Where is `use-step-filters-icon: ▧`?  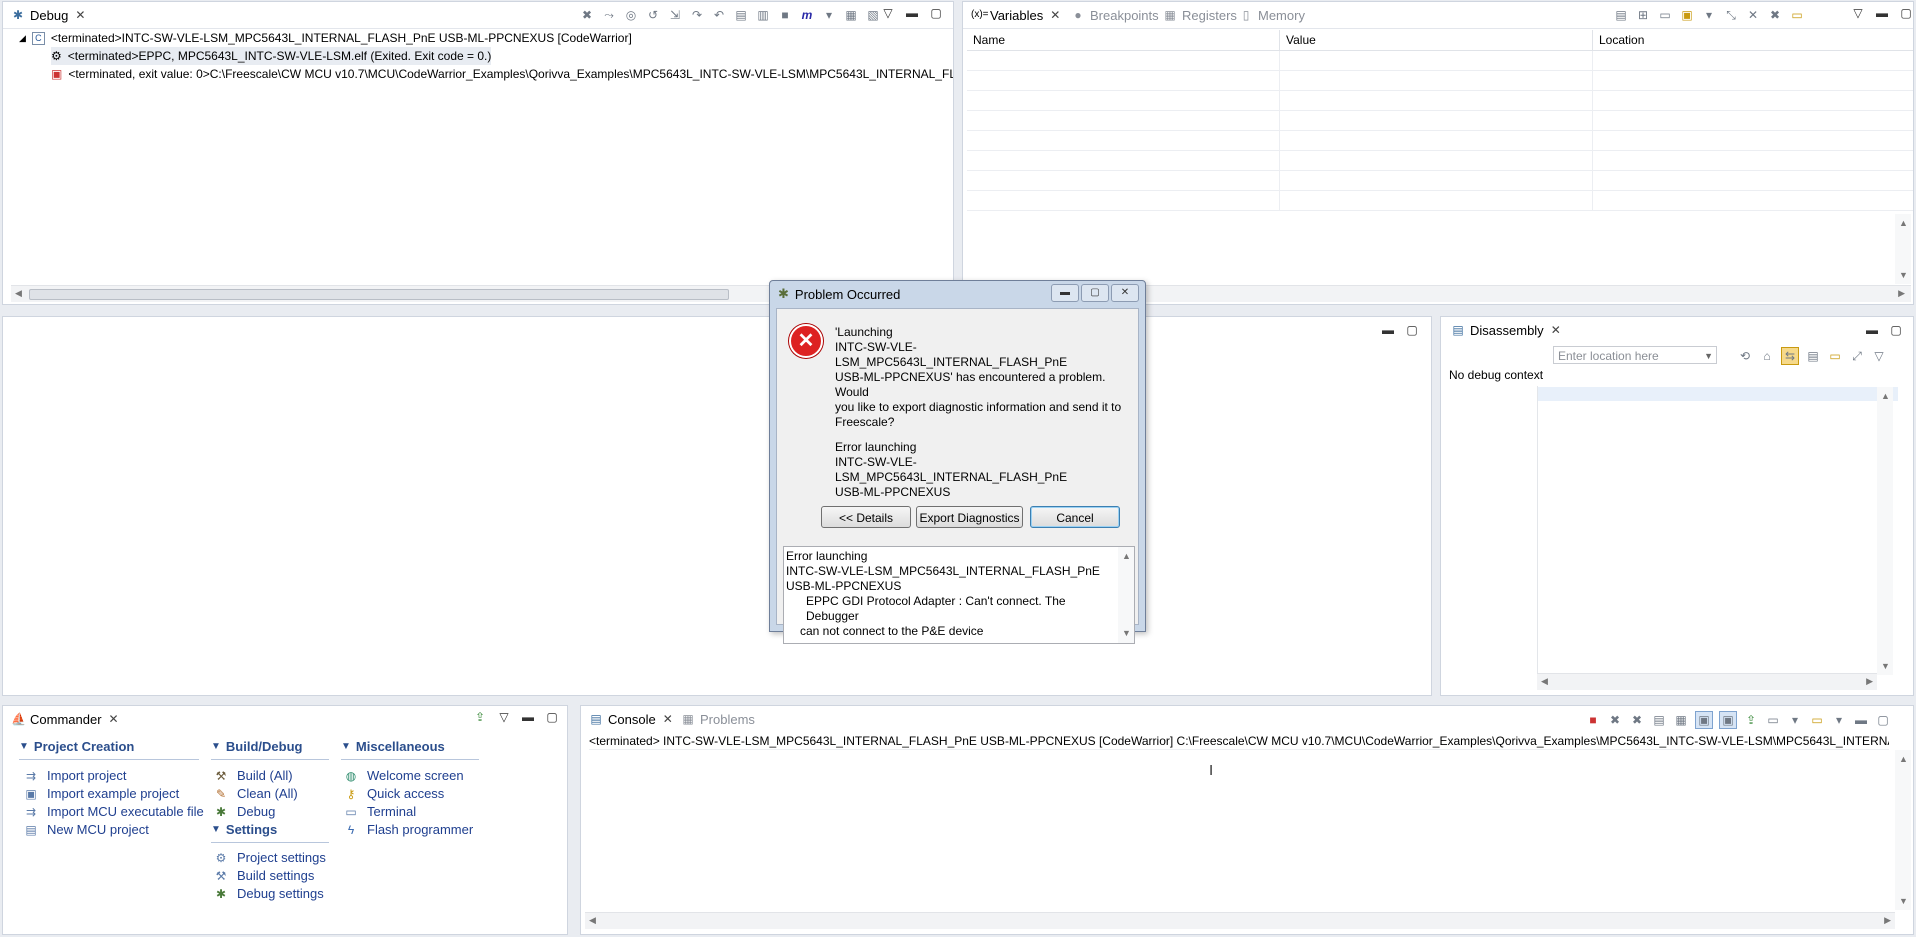 use-step-filters-icon: ▧ is located at coordinates (873, 15).